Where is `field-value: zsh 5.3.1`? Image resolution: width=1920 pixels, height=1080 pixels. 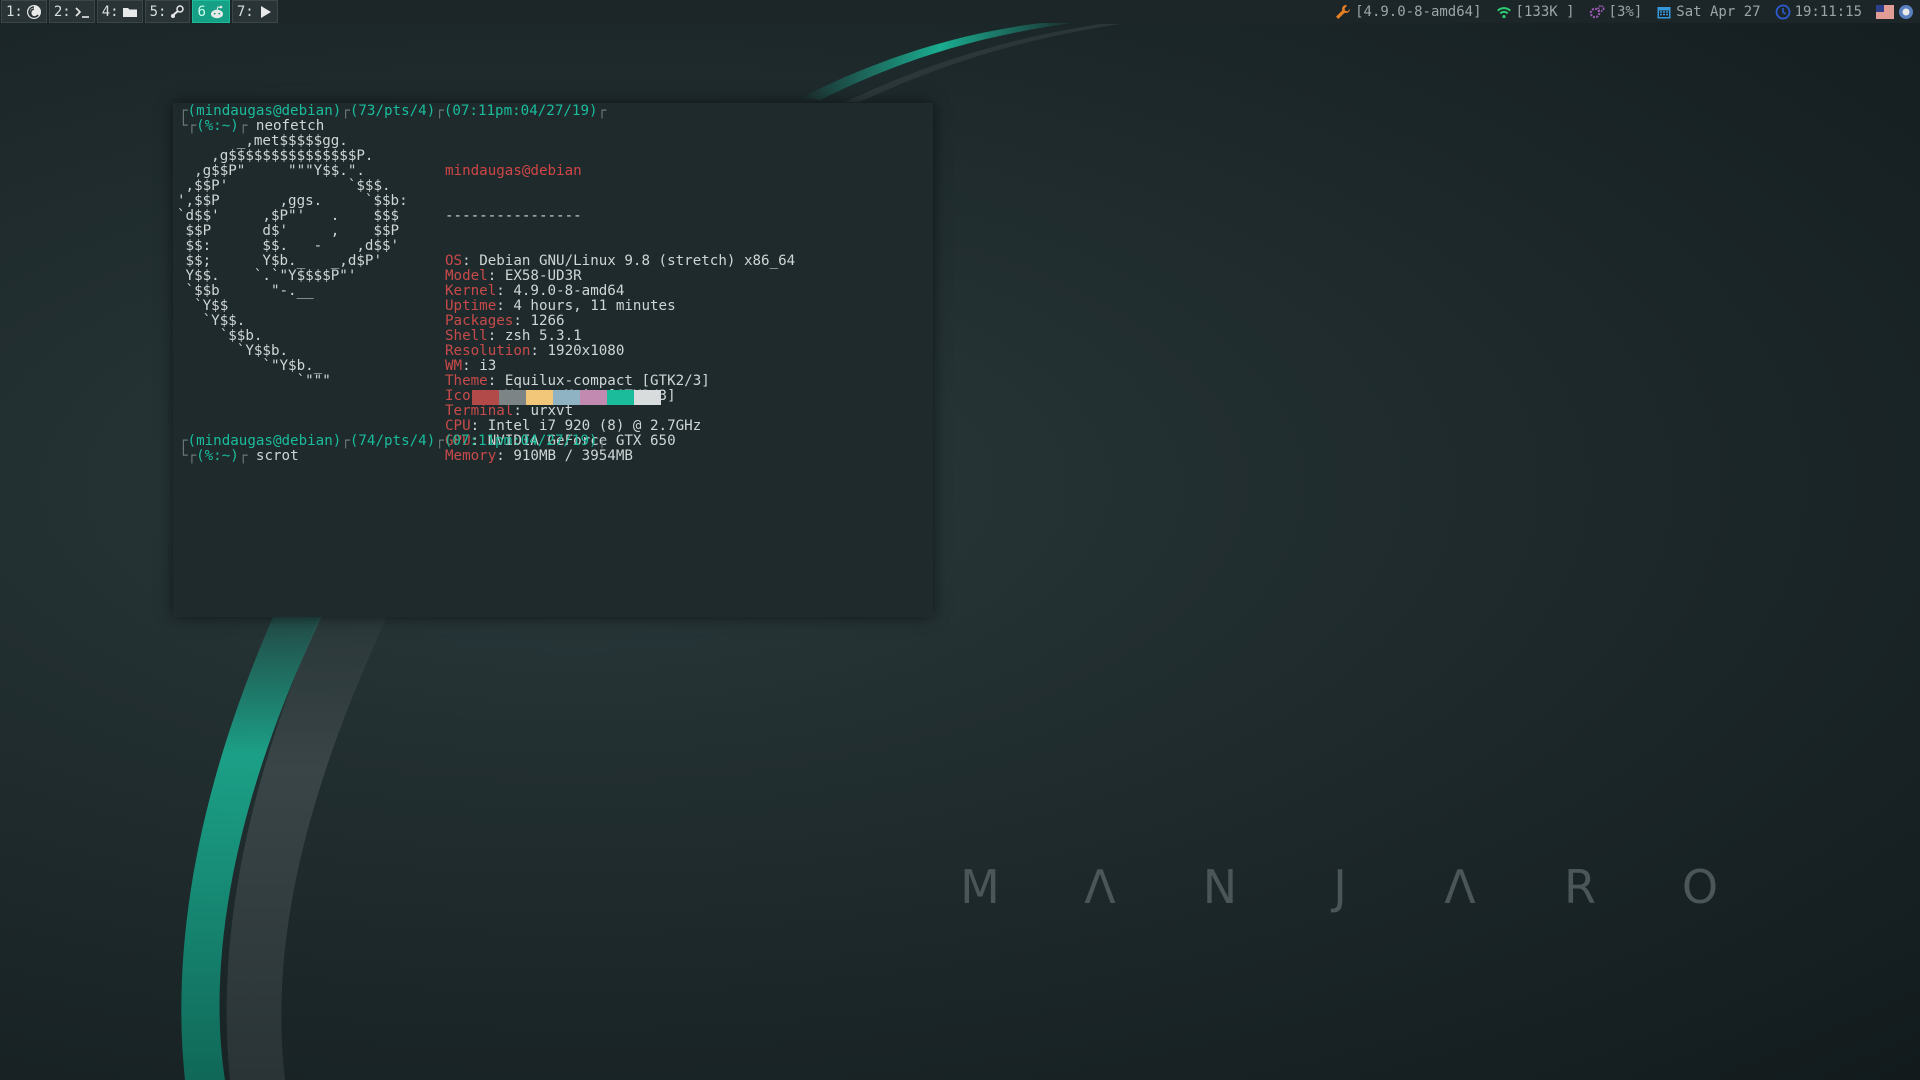
field-value: zsh 5.3.1 is located at coordinates (543, 336).